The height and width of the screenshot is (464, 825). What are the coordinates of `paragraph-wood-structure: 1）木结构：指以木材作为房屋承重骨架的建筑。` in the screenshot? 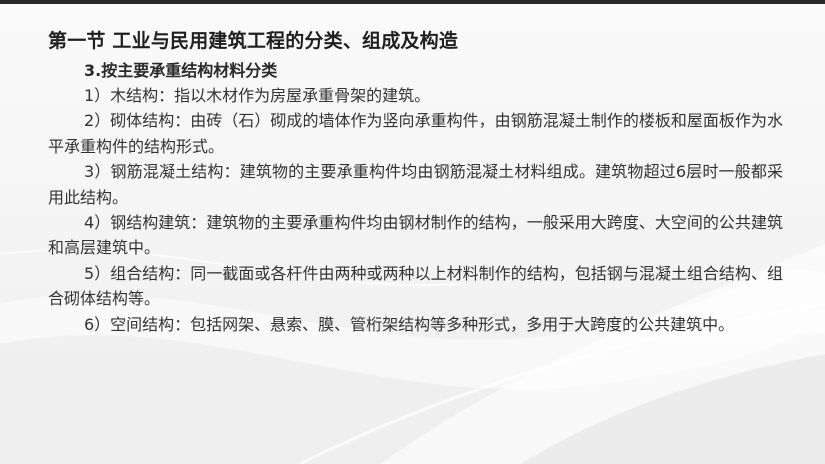 It's located at (257, 95).